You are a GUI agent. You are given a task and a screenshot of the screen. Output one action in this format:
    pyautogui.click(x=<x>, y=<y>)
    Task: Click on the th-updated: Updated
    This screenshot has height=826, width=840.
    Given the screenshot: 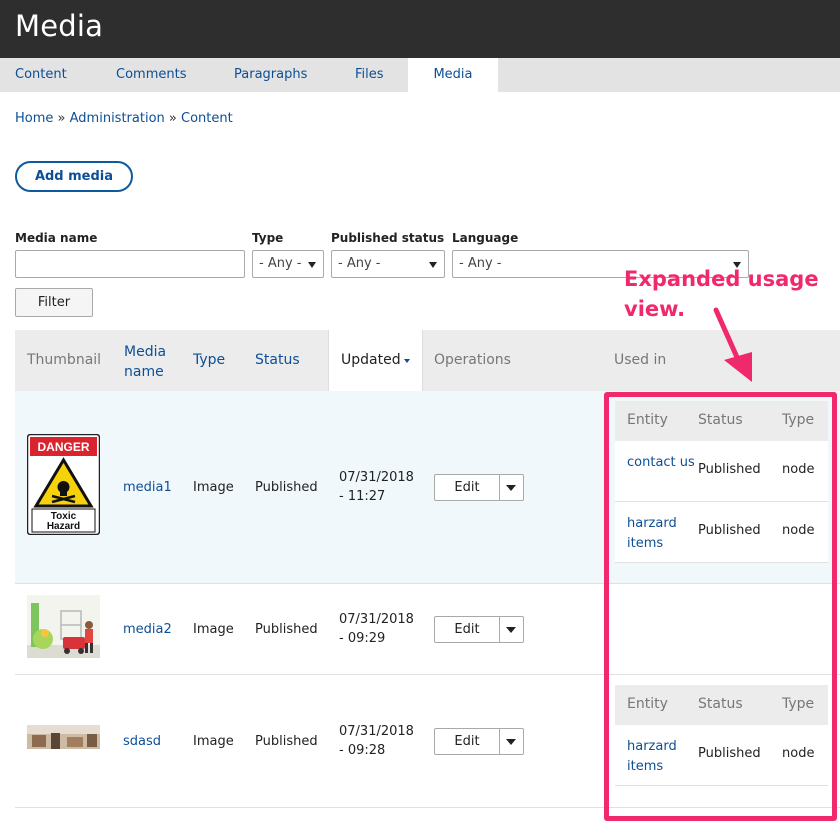 What is the action you would take?
    pyautogui.click(x=375, y=360)
    